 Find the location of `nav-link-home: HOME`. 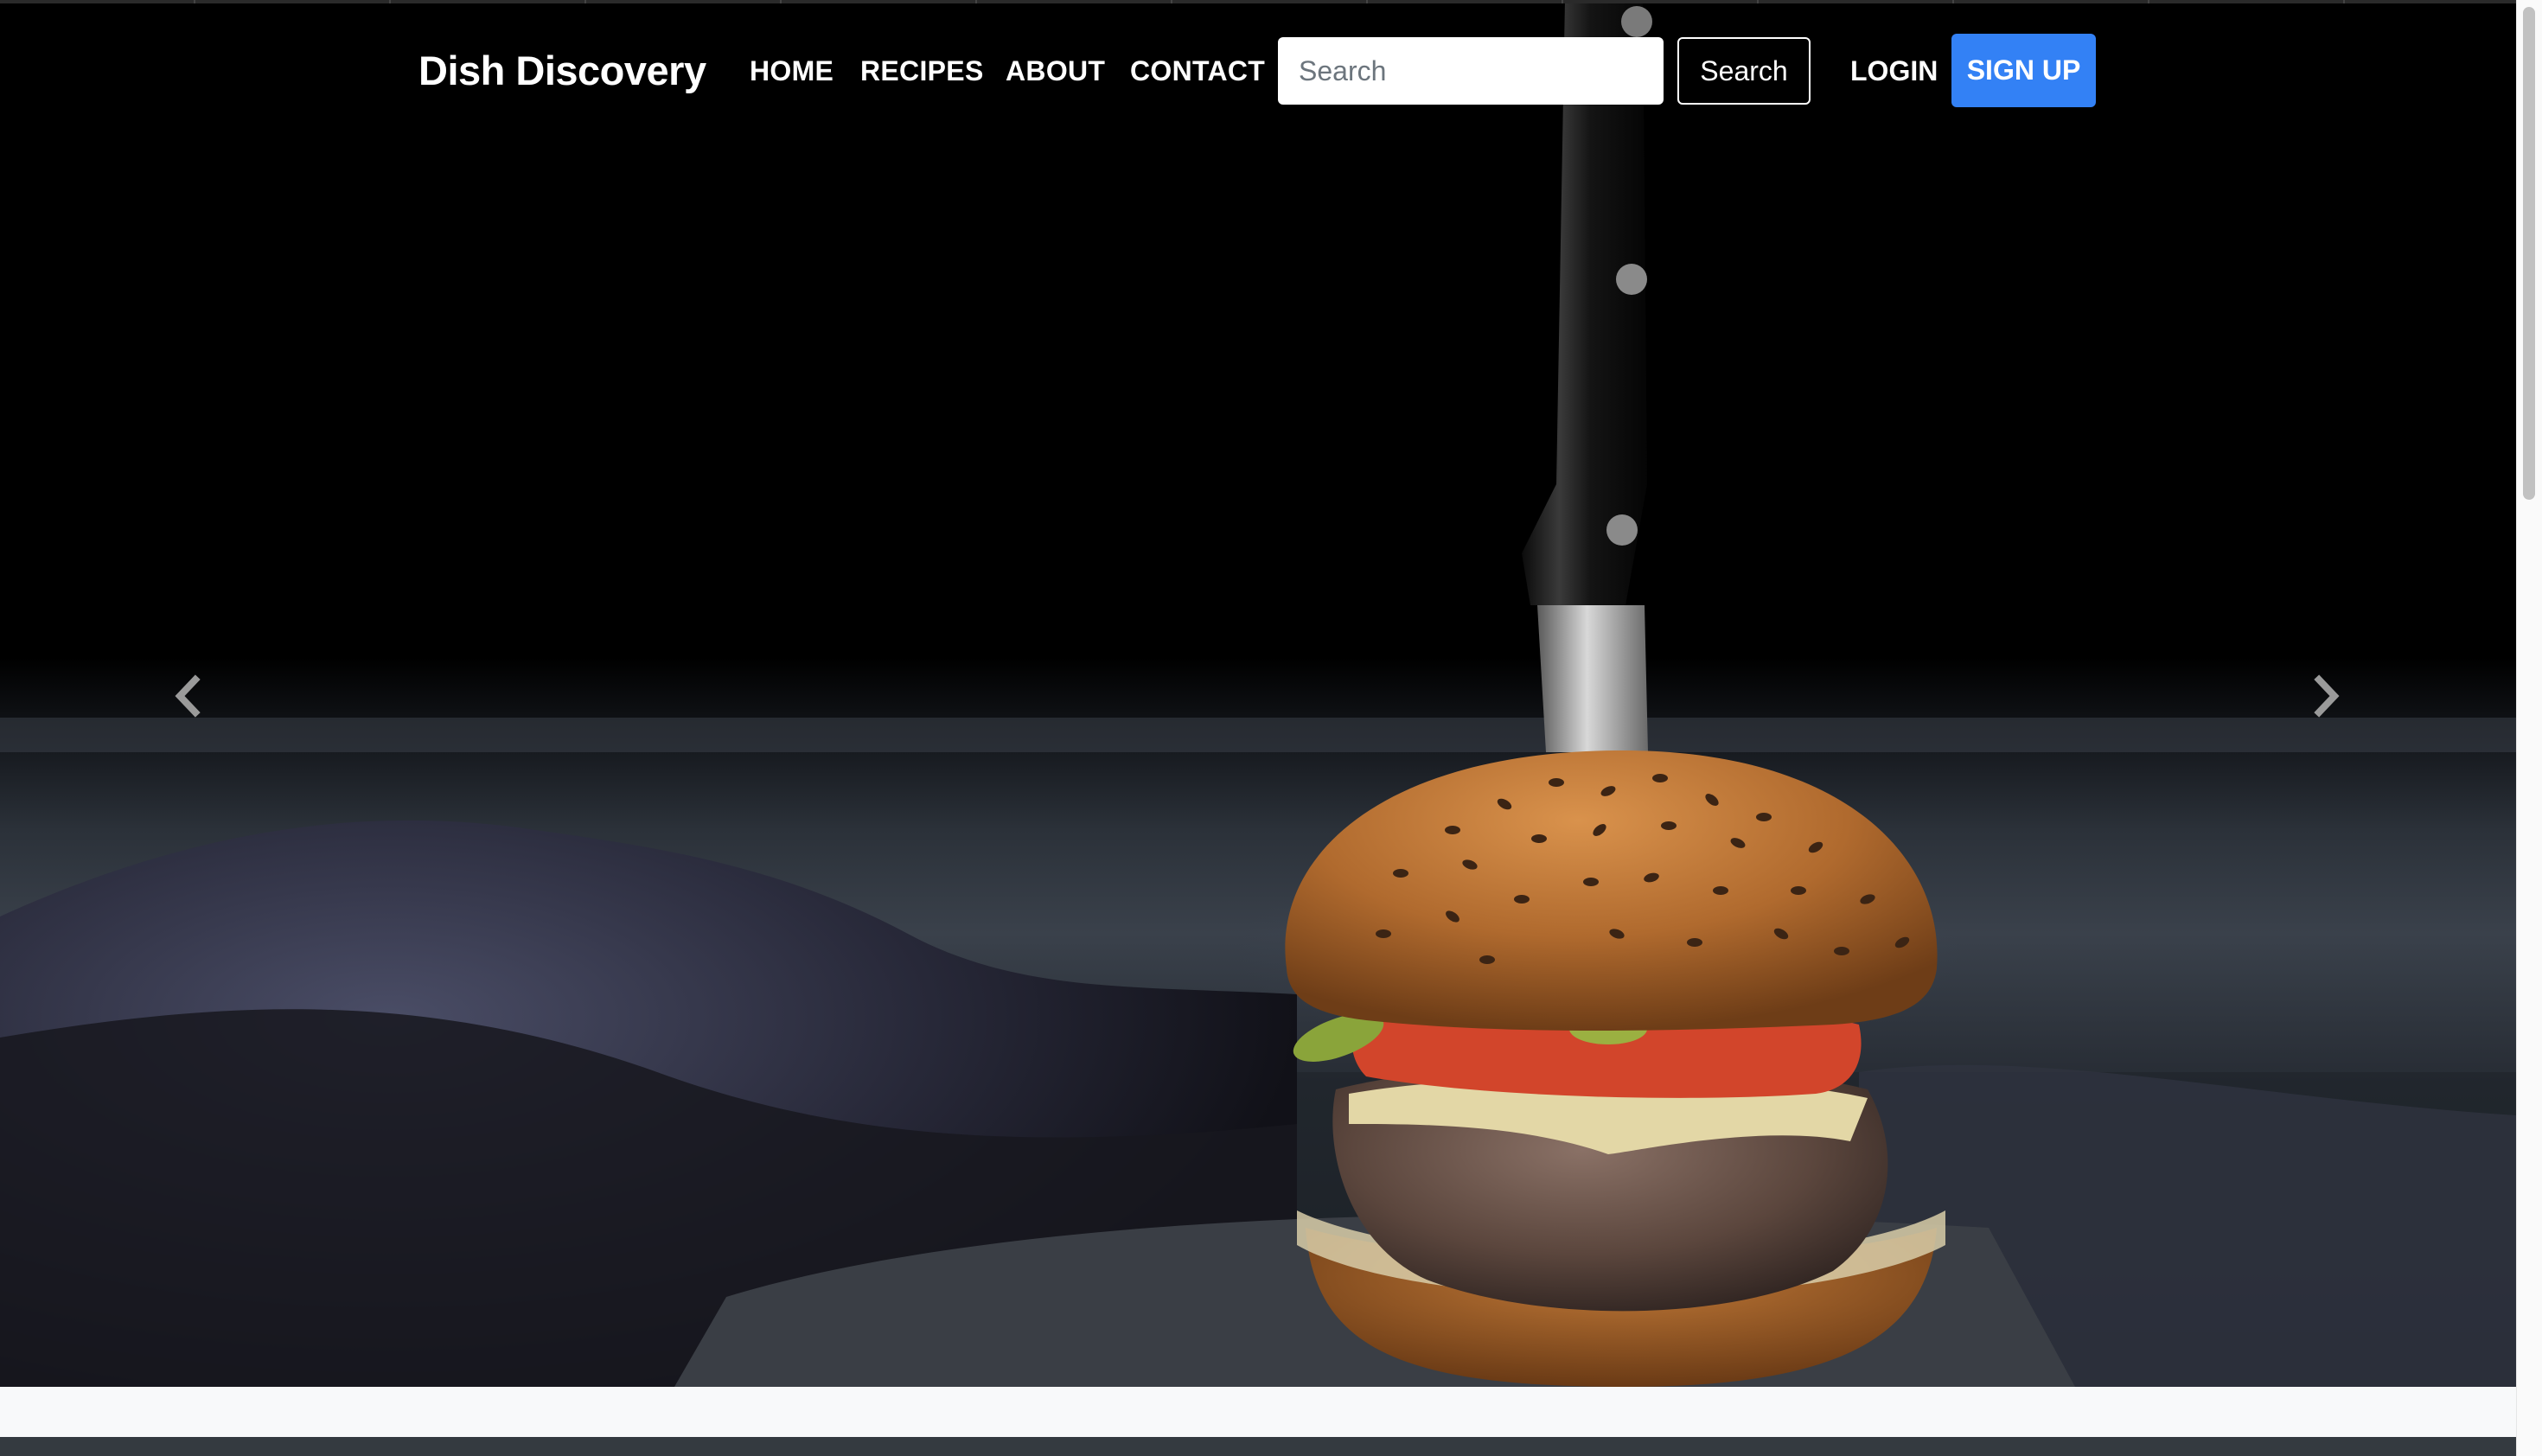

nav-link-home: HOME is located at coordinates (791, 70).